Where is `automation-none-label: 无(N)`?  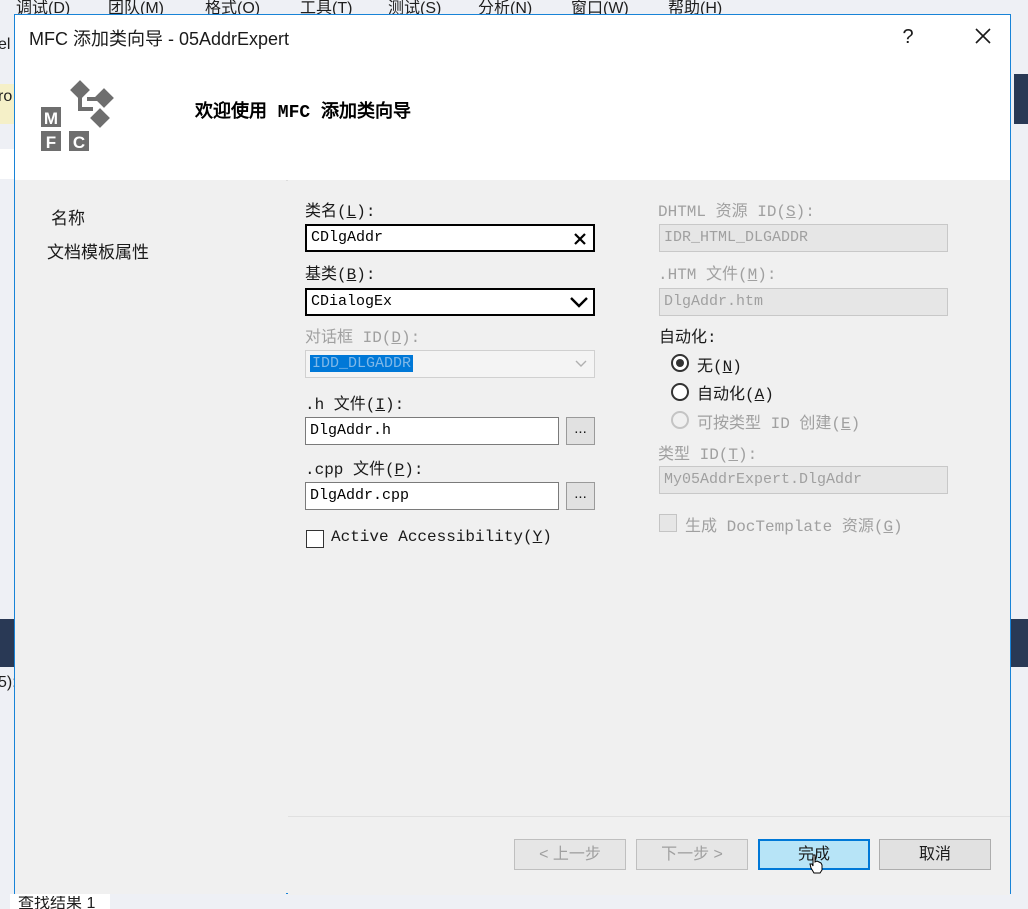
automation-none-label: 无(N) is located at coordinates (719, 364).